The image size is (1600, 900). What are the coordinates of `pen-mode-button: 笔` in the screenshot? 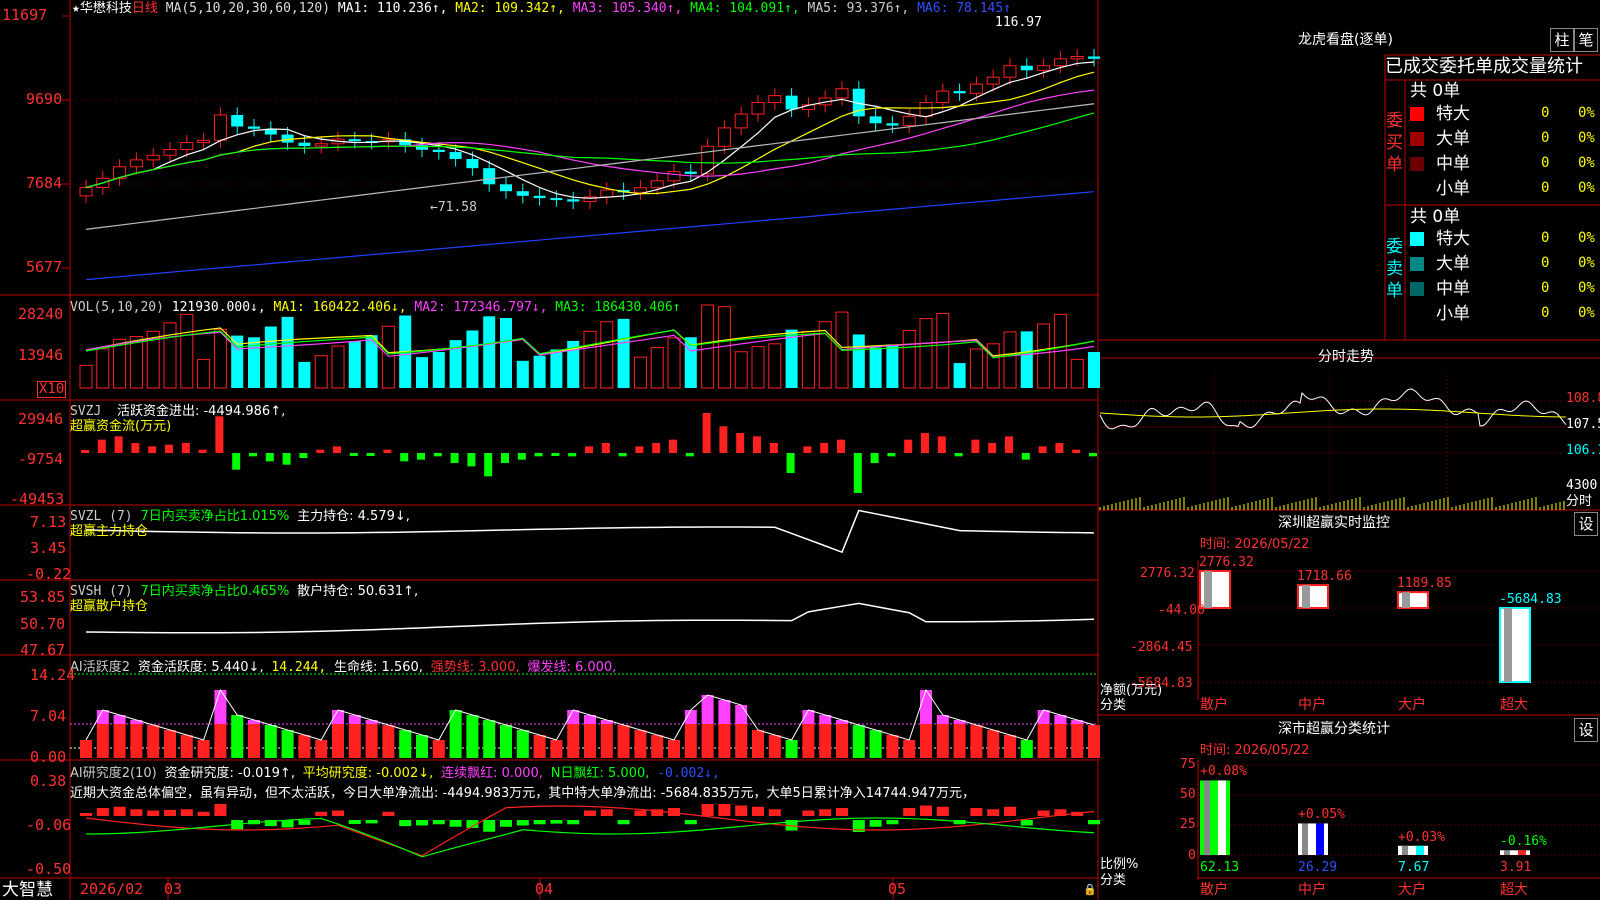 It's located at (1586, 40).